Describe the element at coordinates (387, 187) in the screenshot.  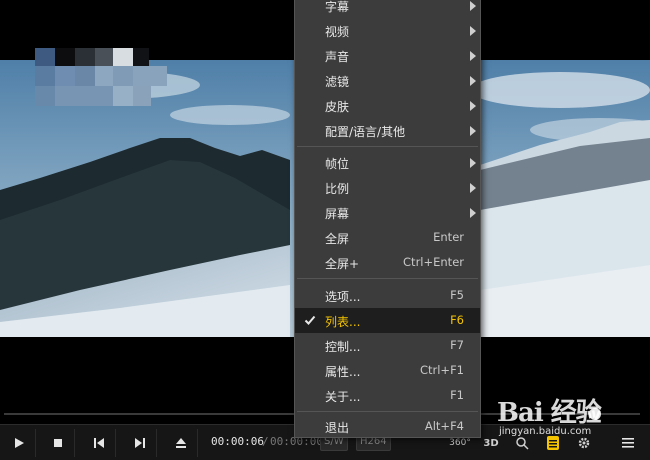
I see `menu-item-aspect-ratio: 比例` at that location.